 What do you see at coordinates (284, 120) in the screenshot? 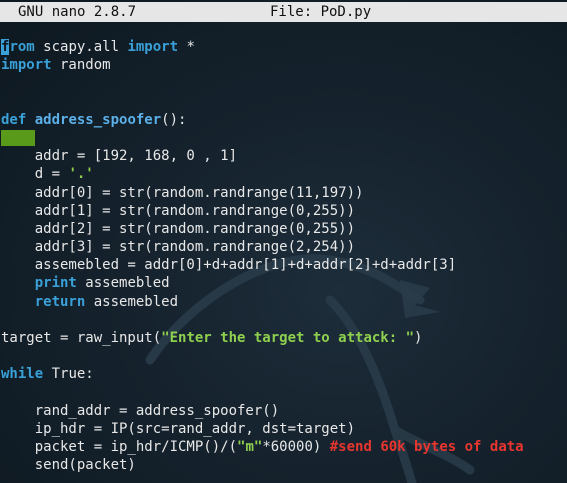
I see `code-line-5: def address_spoofer():` at bounding box center [284, 120].